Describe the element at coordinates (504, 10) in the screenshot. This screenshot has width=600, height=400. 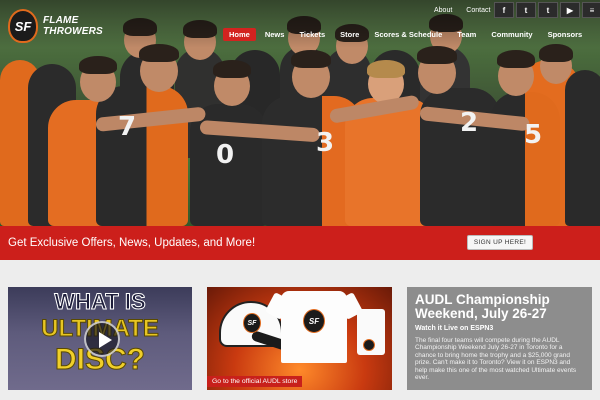
I see `facebook-icon: f` at that location.